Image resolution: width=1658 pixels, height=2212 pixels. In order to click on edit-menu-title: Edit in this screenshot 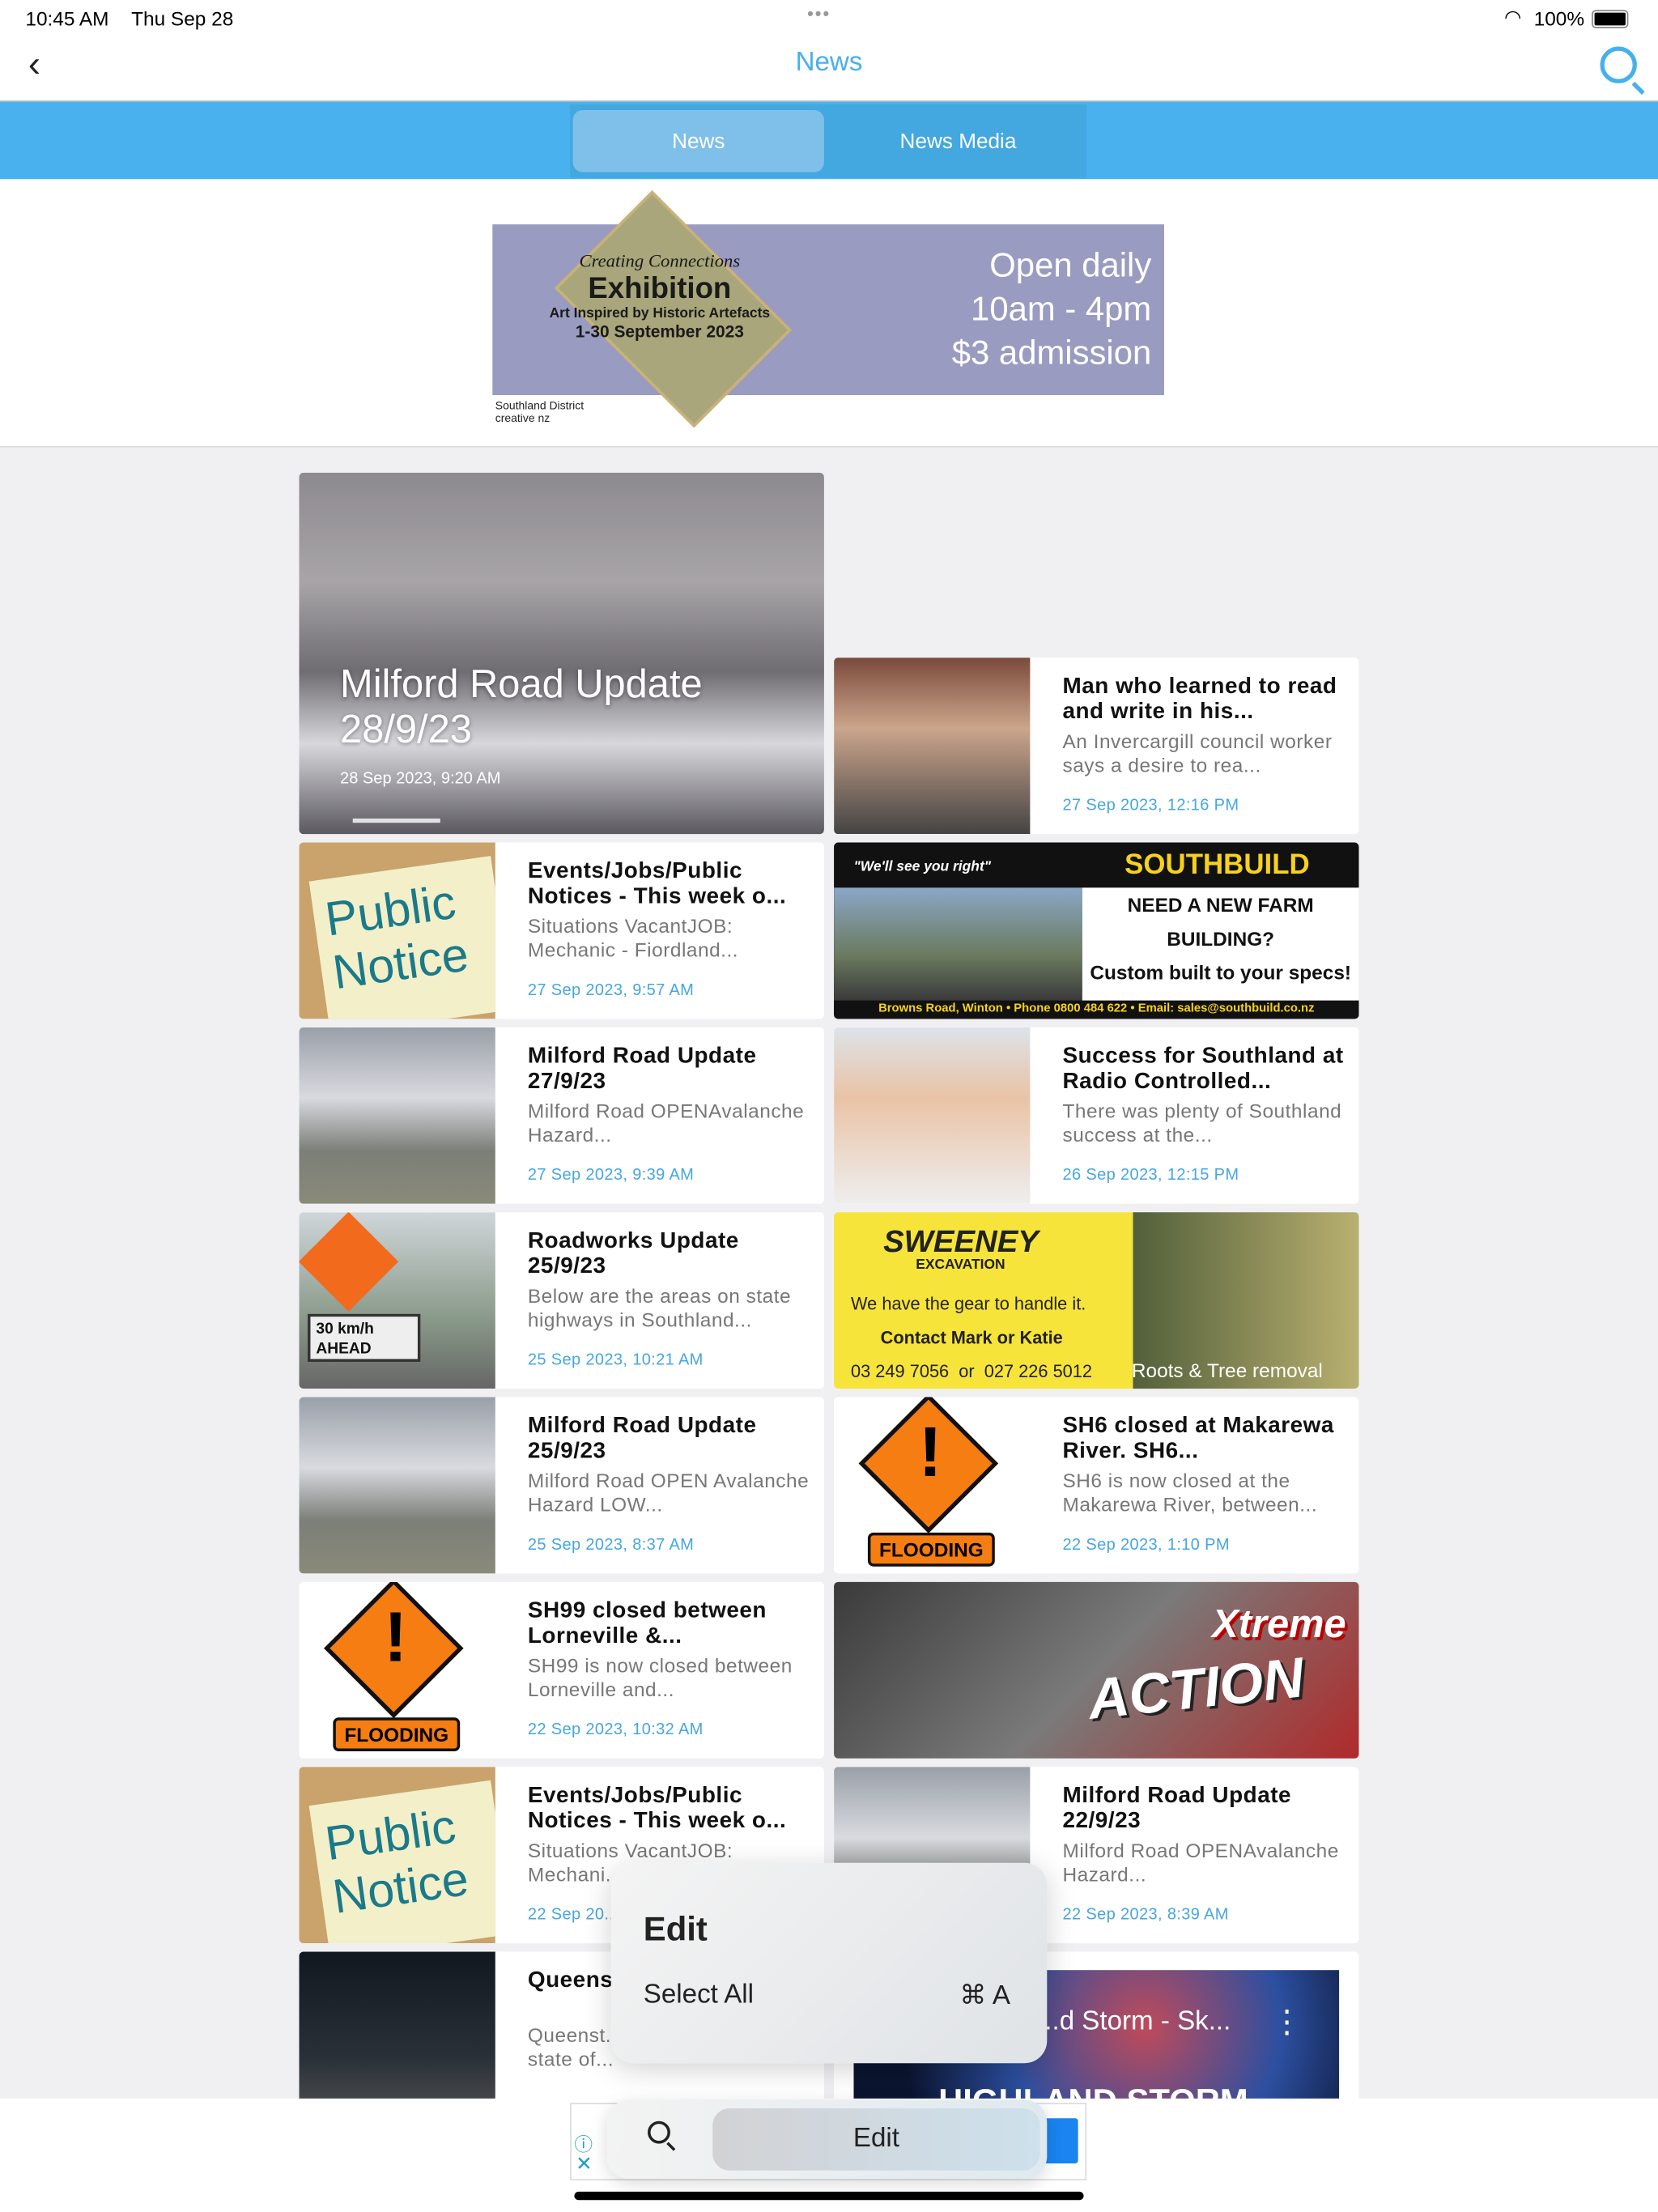, I will do `click(675, 1930)`.